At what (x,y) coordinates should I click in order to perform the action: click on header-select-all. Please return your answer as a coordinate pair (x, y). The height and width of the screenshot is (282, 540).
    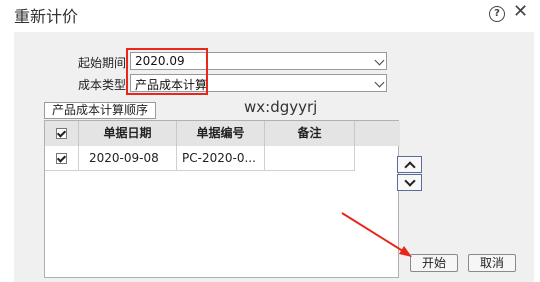
    Looking at the image, I should click on (62, 133).